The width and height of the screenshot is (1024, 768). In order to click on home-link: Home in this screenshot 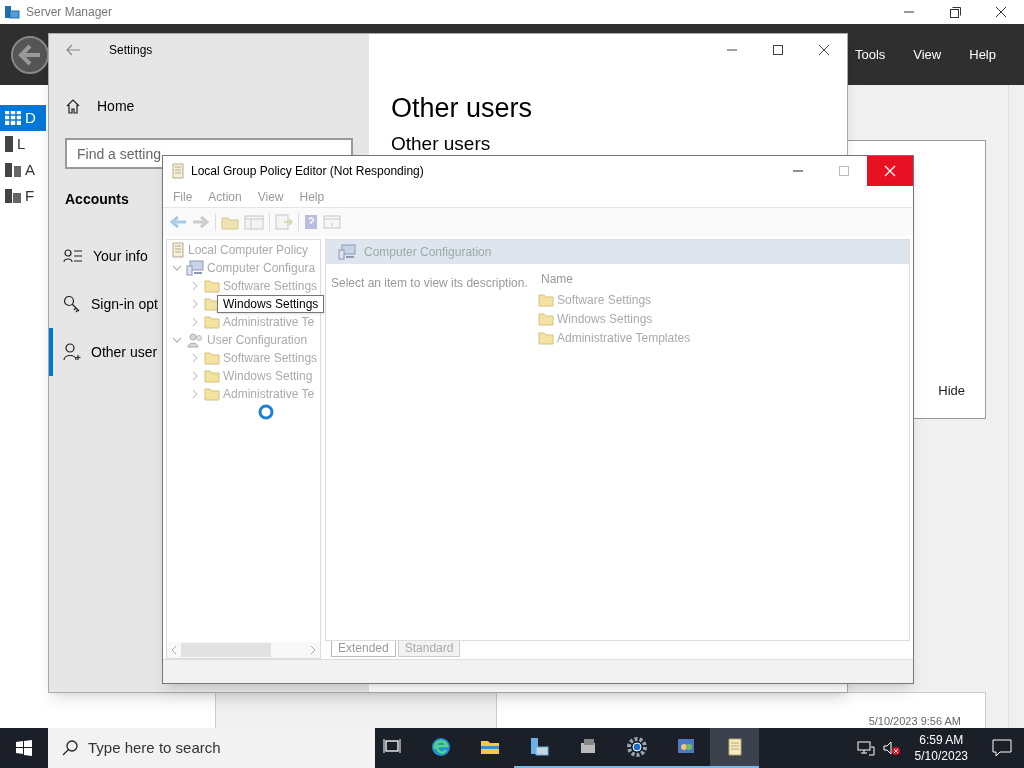, I will do `click(209, 106)`.